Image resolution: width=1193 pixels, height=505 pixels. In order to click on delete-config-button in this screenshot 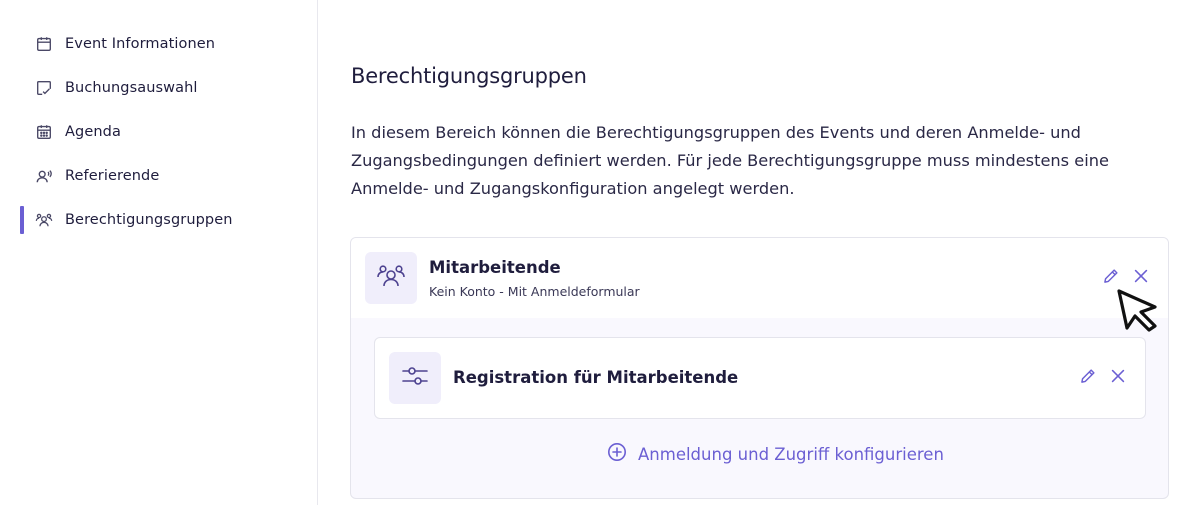, I will do `click(1118, 378)`.